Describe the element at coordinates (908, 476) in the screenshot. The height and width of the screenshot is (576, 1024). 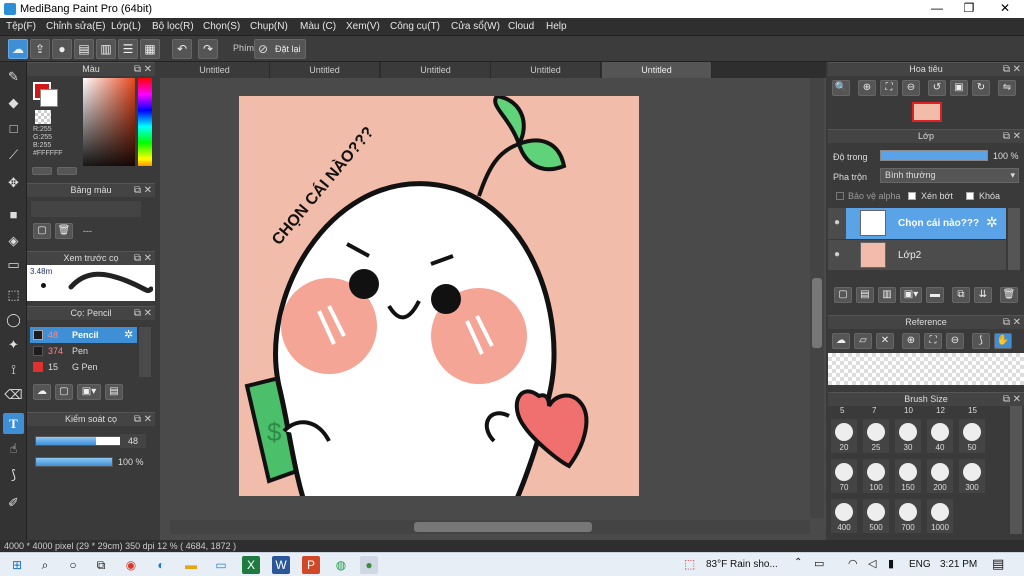
I see `brush-size-cell: 150` at that location.